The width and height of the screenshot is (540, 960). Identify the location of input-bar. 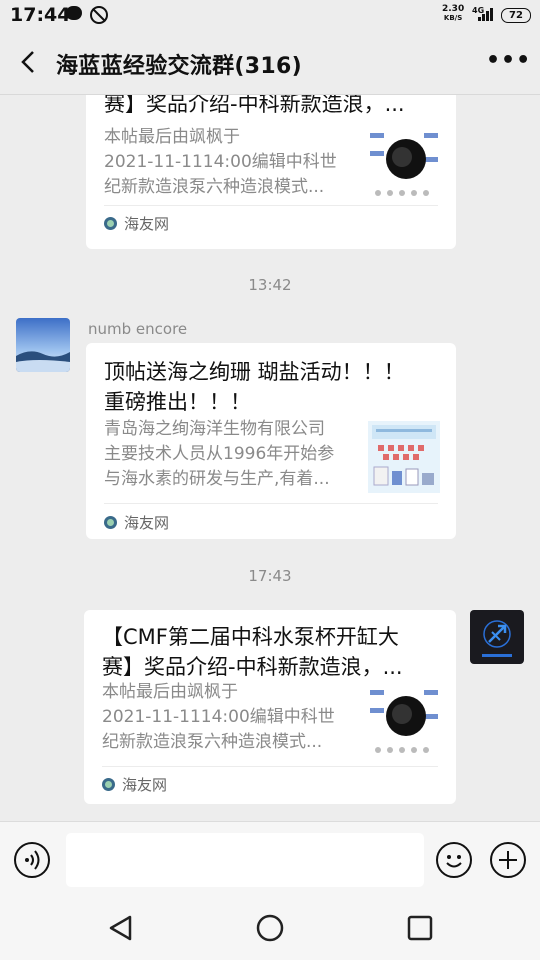
(270, 859).